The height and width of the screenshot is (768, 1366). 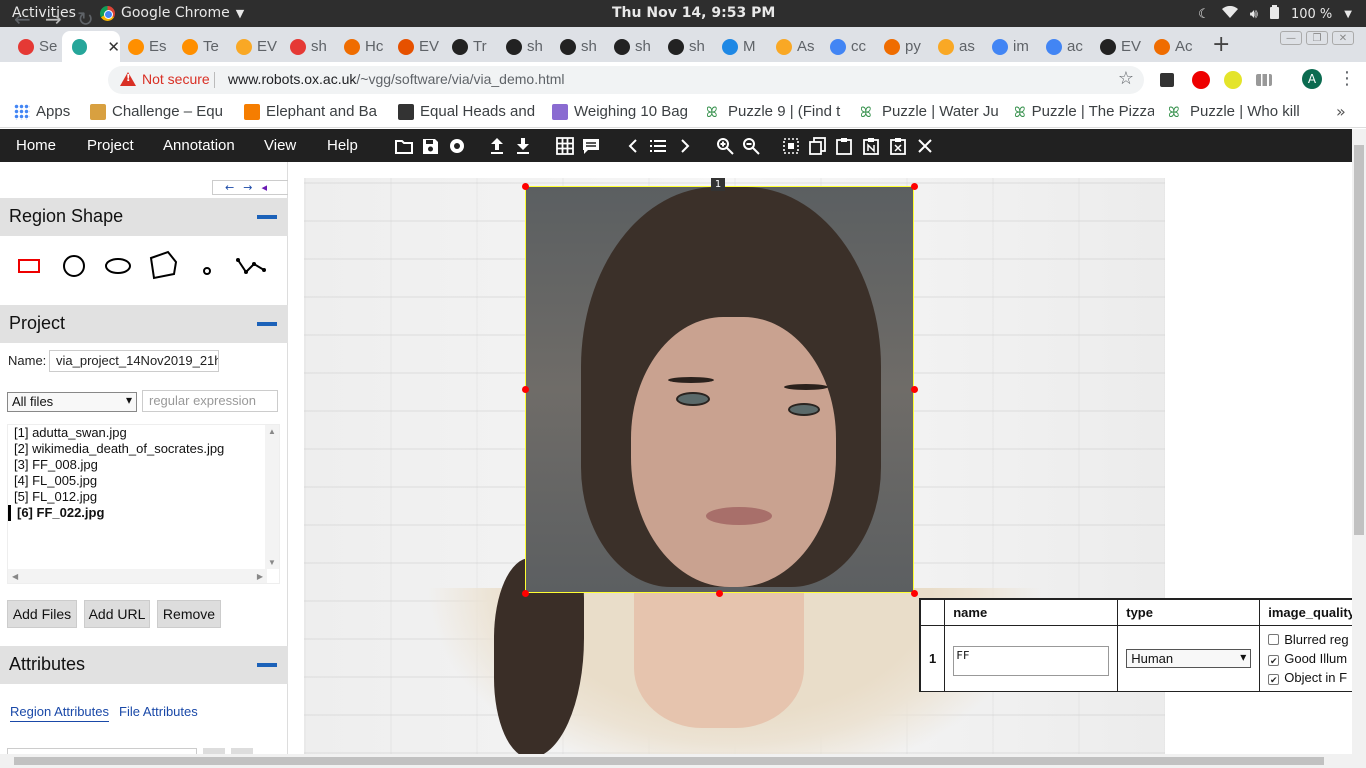 I want to click on extension-grid-icon, so click(x=1167, y=80).